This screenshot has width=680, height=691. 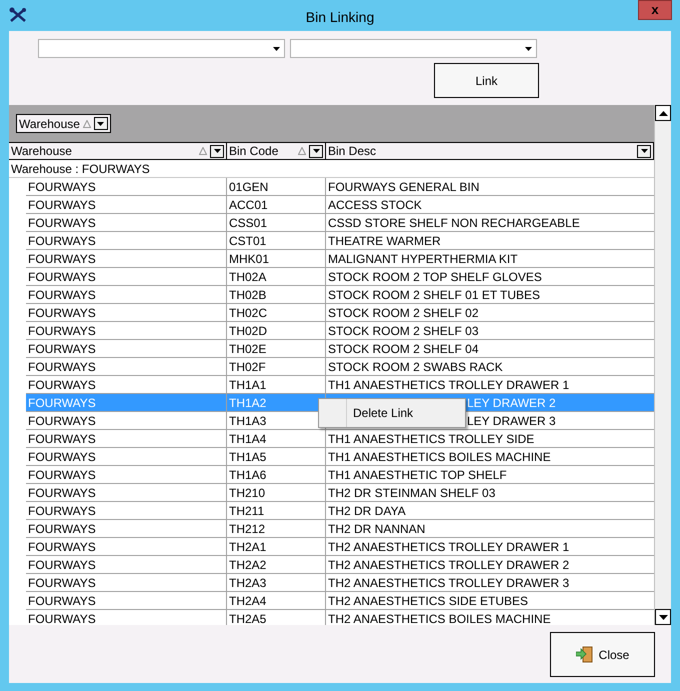 I want to click on table-cell-text: ACCESS STOCK, so click(x=375, y=204).